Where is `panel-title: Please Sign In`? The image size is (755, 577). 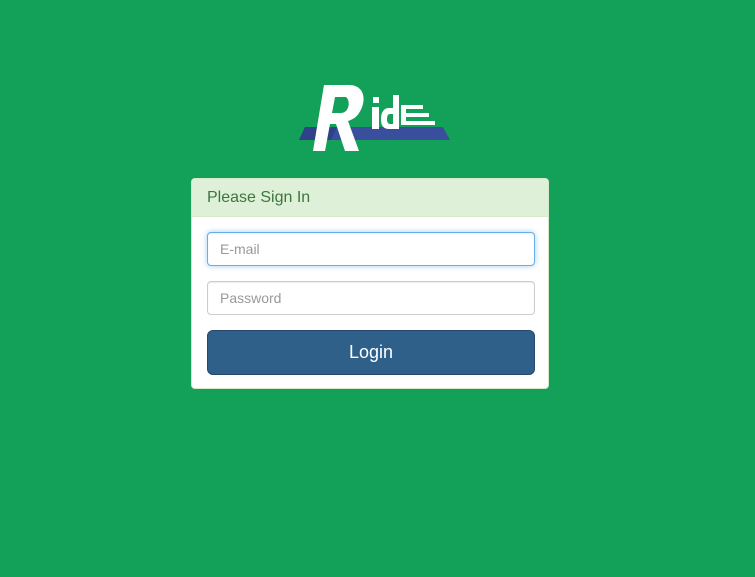 panel-title: Please Sign In is located at coordinates (370, 198).